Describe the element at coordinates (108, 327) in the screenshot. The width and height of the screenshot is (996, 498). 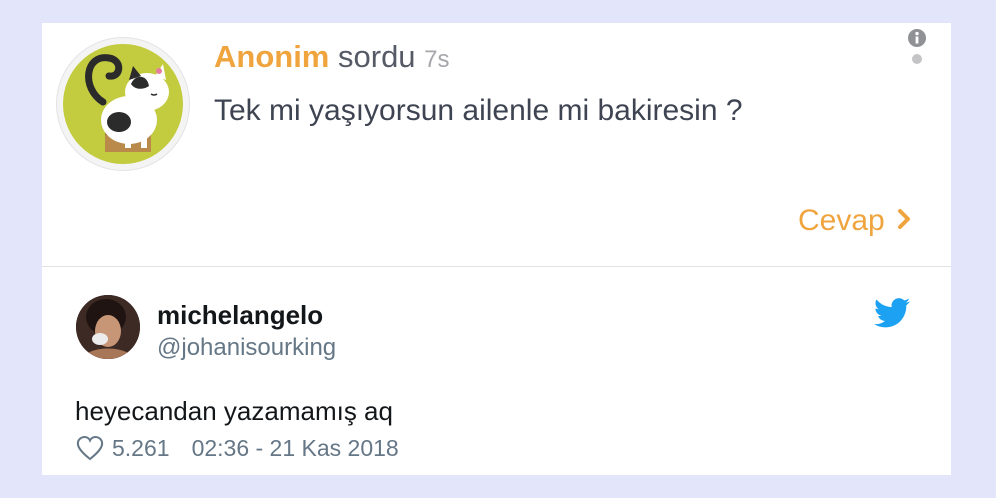
I see `tweet-author-avatar` at that location.